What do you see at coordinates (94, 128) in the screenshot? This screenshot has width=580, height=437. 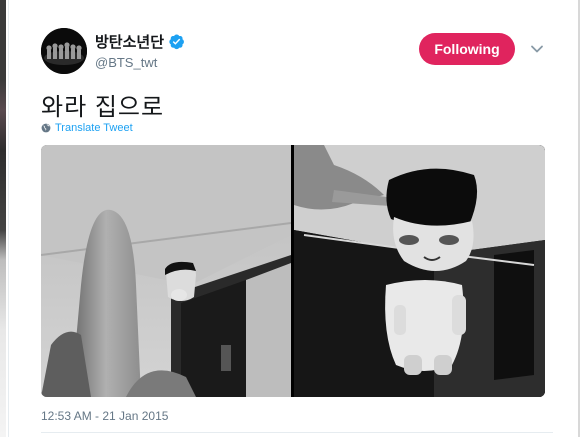 I see `translate-label: Translate Tweet` at bounding box center [94, 128].